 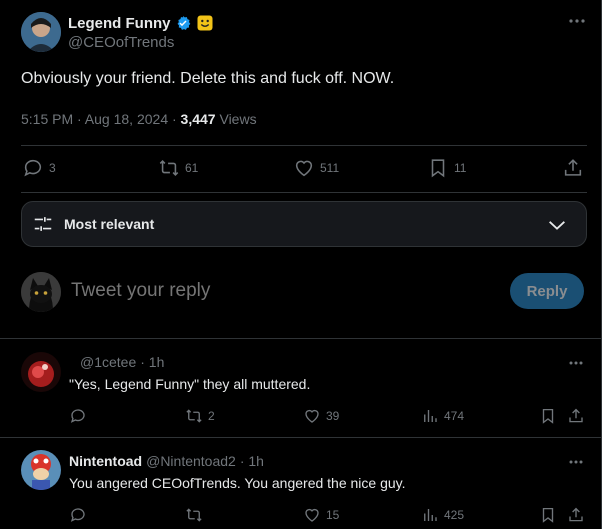 I want to click on reply-text: "Yes, Legend Funny" they all muttered., so click(x=190, y=384).